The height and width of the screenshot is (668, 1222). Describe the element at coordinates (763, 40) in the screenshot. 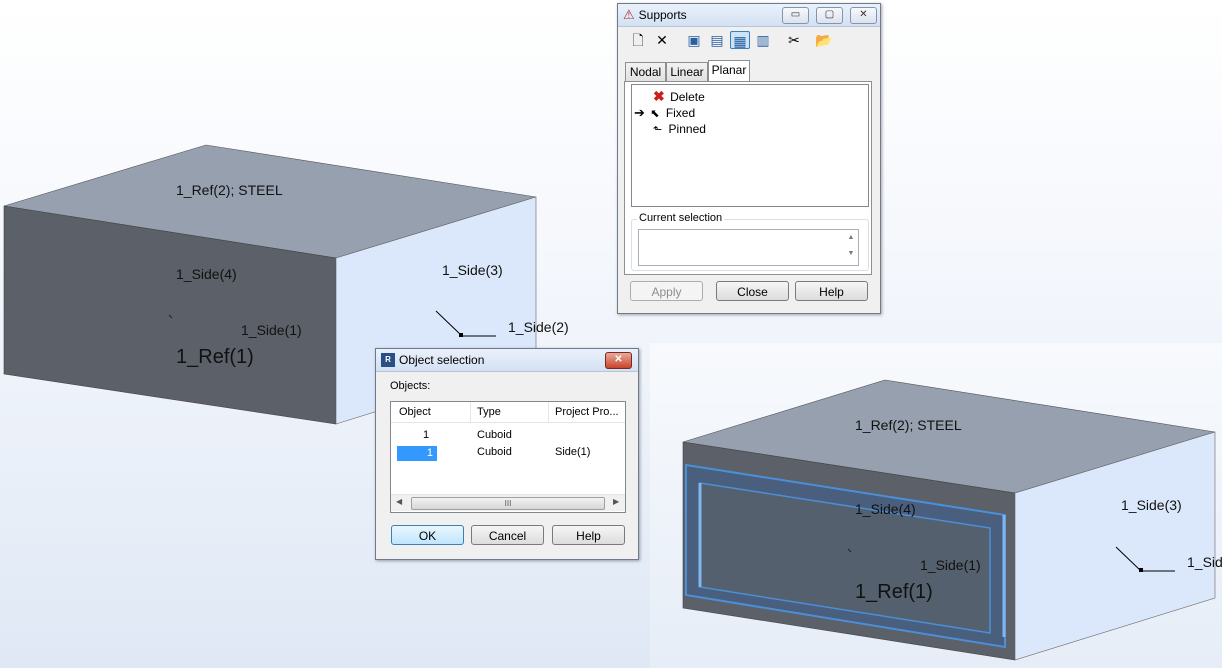

I see `table-view-icon: ▥` at that location.